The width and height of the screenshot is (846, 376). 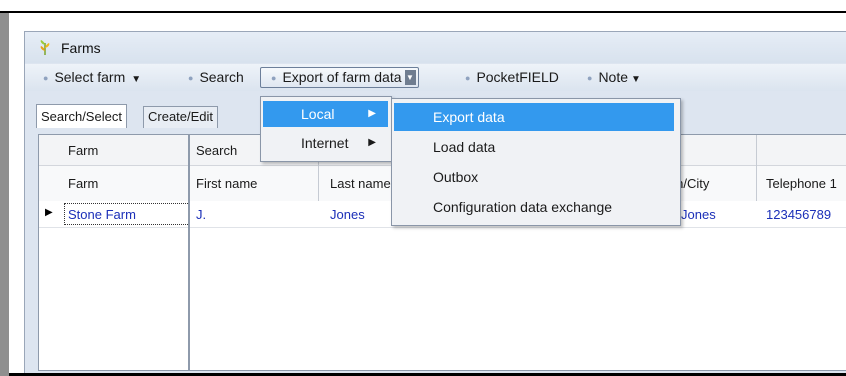 What do you see at coordinates (221, 77) in the screenshot?
I see `search-label: Search` at bounding box center [221, 77].